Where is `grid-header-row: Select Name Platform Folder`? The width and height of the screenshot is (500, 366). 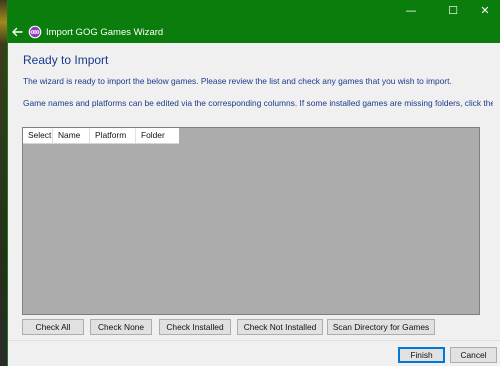
grid-header-row: Select Name Platform Folder is located at coordinates (101, 136).